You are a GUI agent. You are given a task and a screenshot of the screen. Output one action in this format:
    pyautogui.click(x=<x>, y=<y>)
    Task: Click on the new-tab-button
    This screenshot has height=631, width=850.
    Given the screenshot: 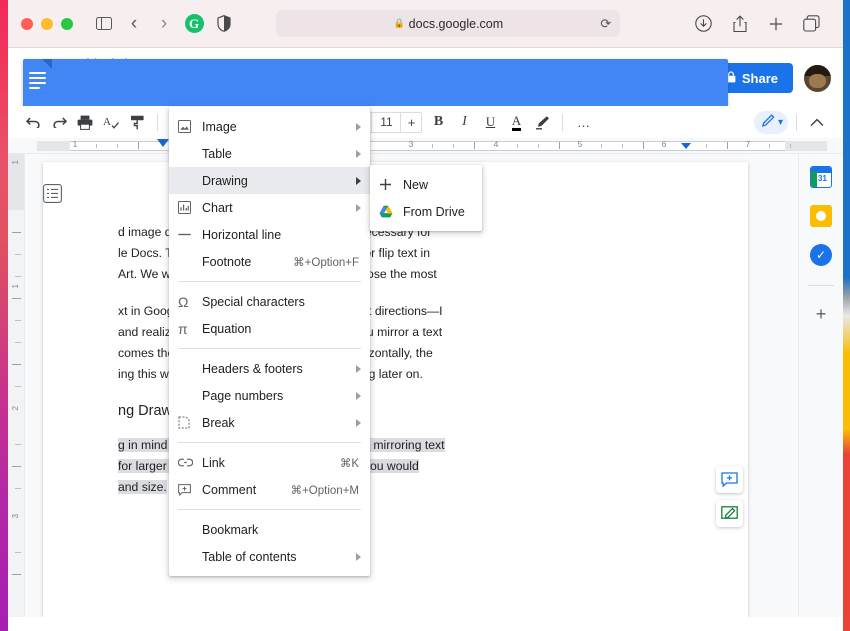 What is the action you would take?
    pyautogui.click(x=776, y=24)
    